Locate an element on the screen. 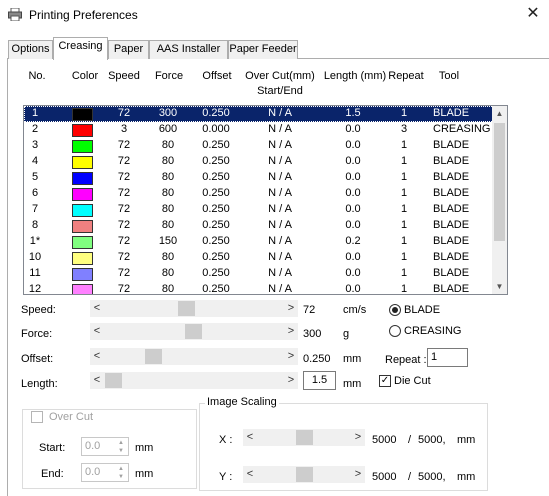 The height and width of the screenshot is (496, 549). close-button: ✕ is located at coordinates (533, 14).